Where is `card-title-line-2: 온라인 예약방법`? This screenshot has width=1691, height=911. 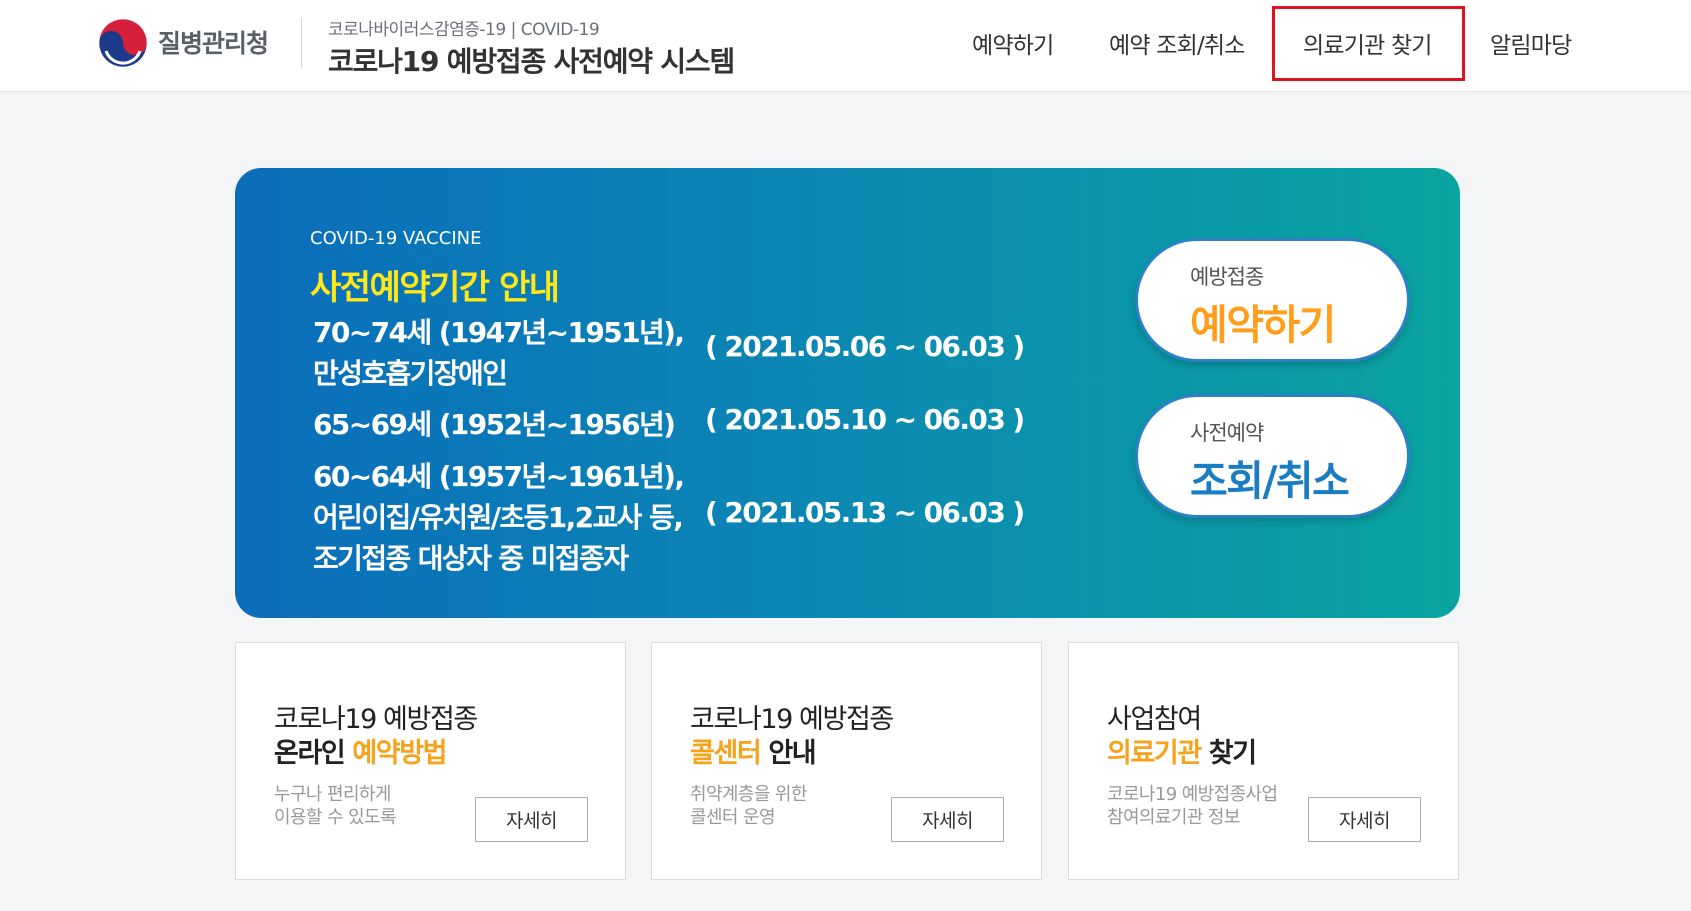
card-title-line-2: 온라인 예약방법 is located at coordinates (360, 750).